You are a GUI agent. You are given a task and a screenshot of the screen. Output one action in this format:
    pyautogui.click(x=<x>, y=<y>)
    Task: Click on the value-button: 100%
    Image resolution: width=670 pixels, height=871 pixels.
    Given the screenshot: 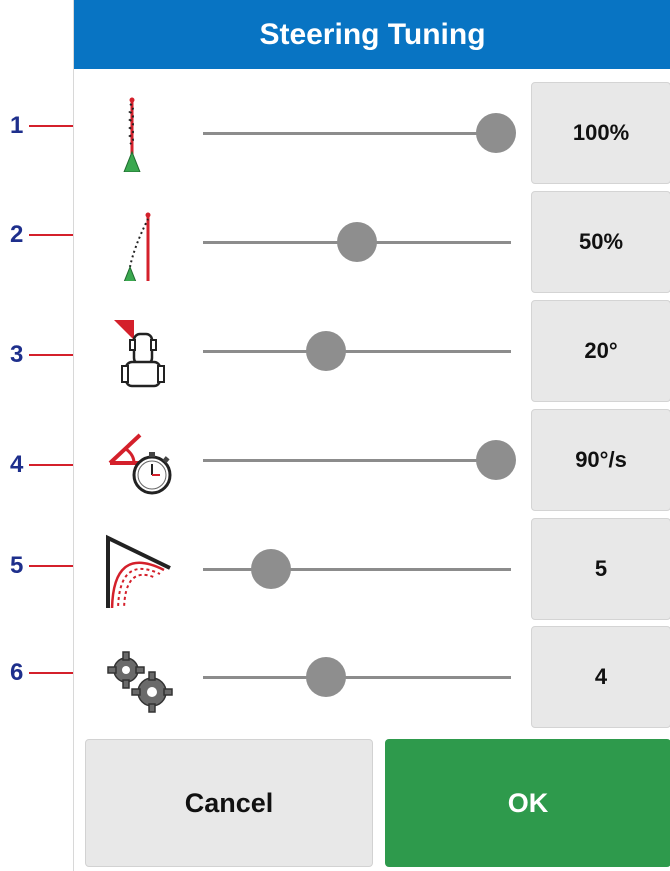 What is the action you would take?
    pyautogui.click(x=600, y=133)
    